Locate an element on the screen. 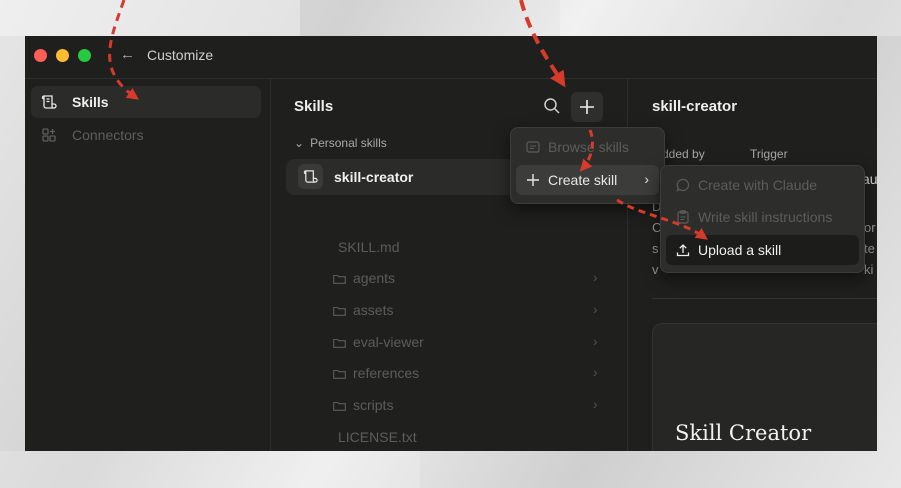  section-personal-skills: ⌄ Personal skills is located at coordinates (340, 143).